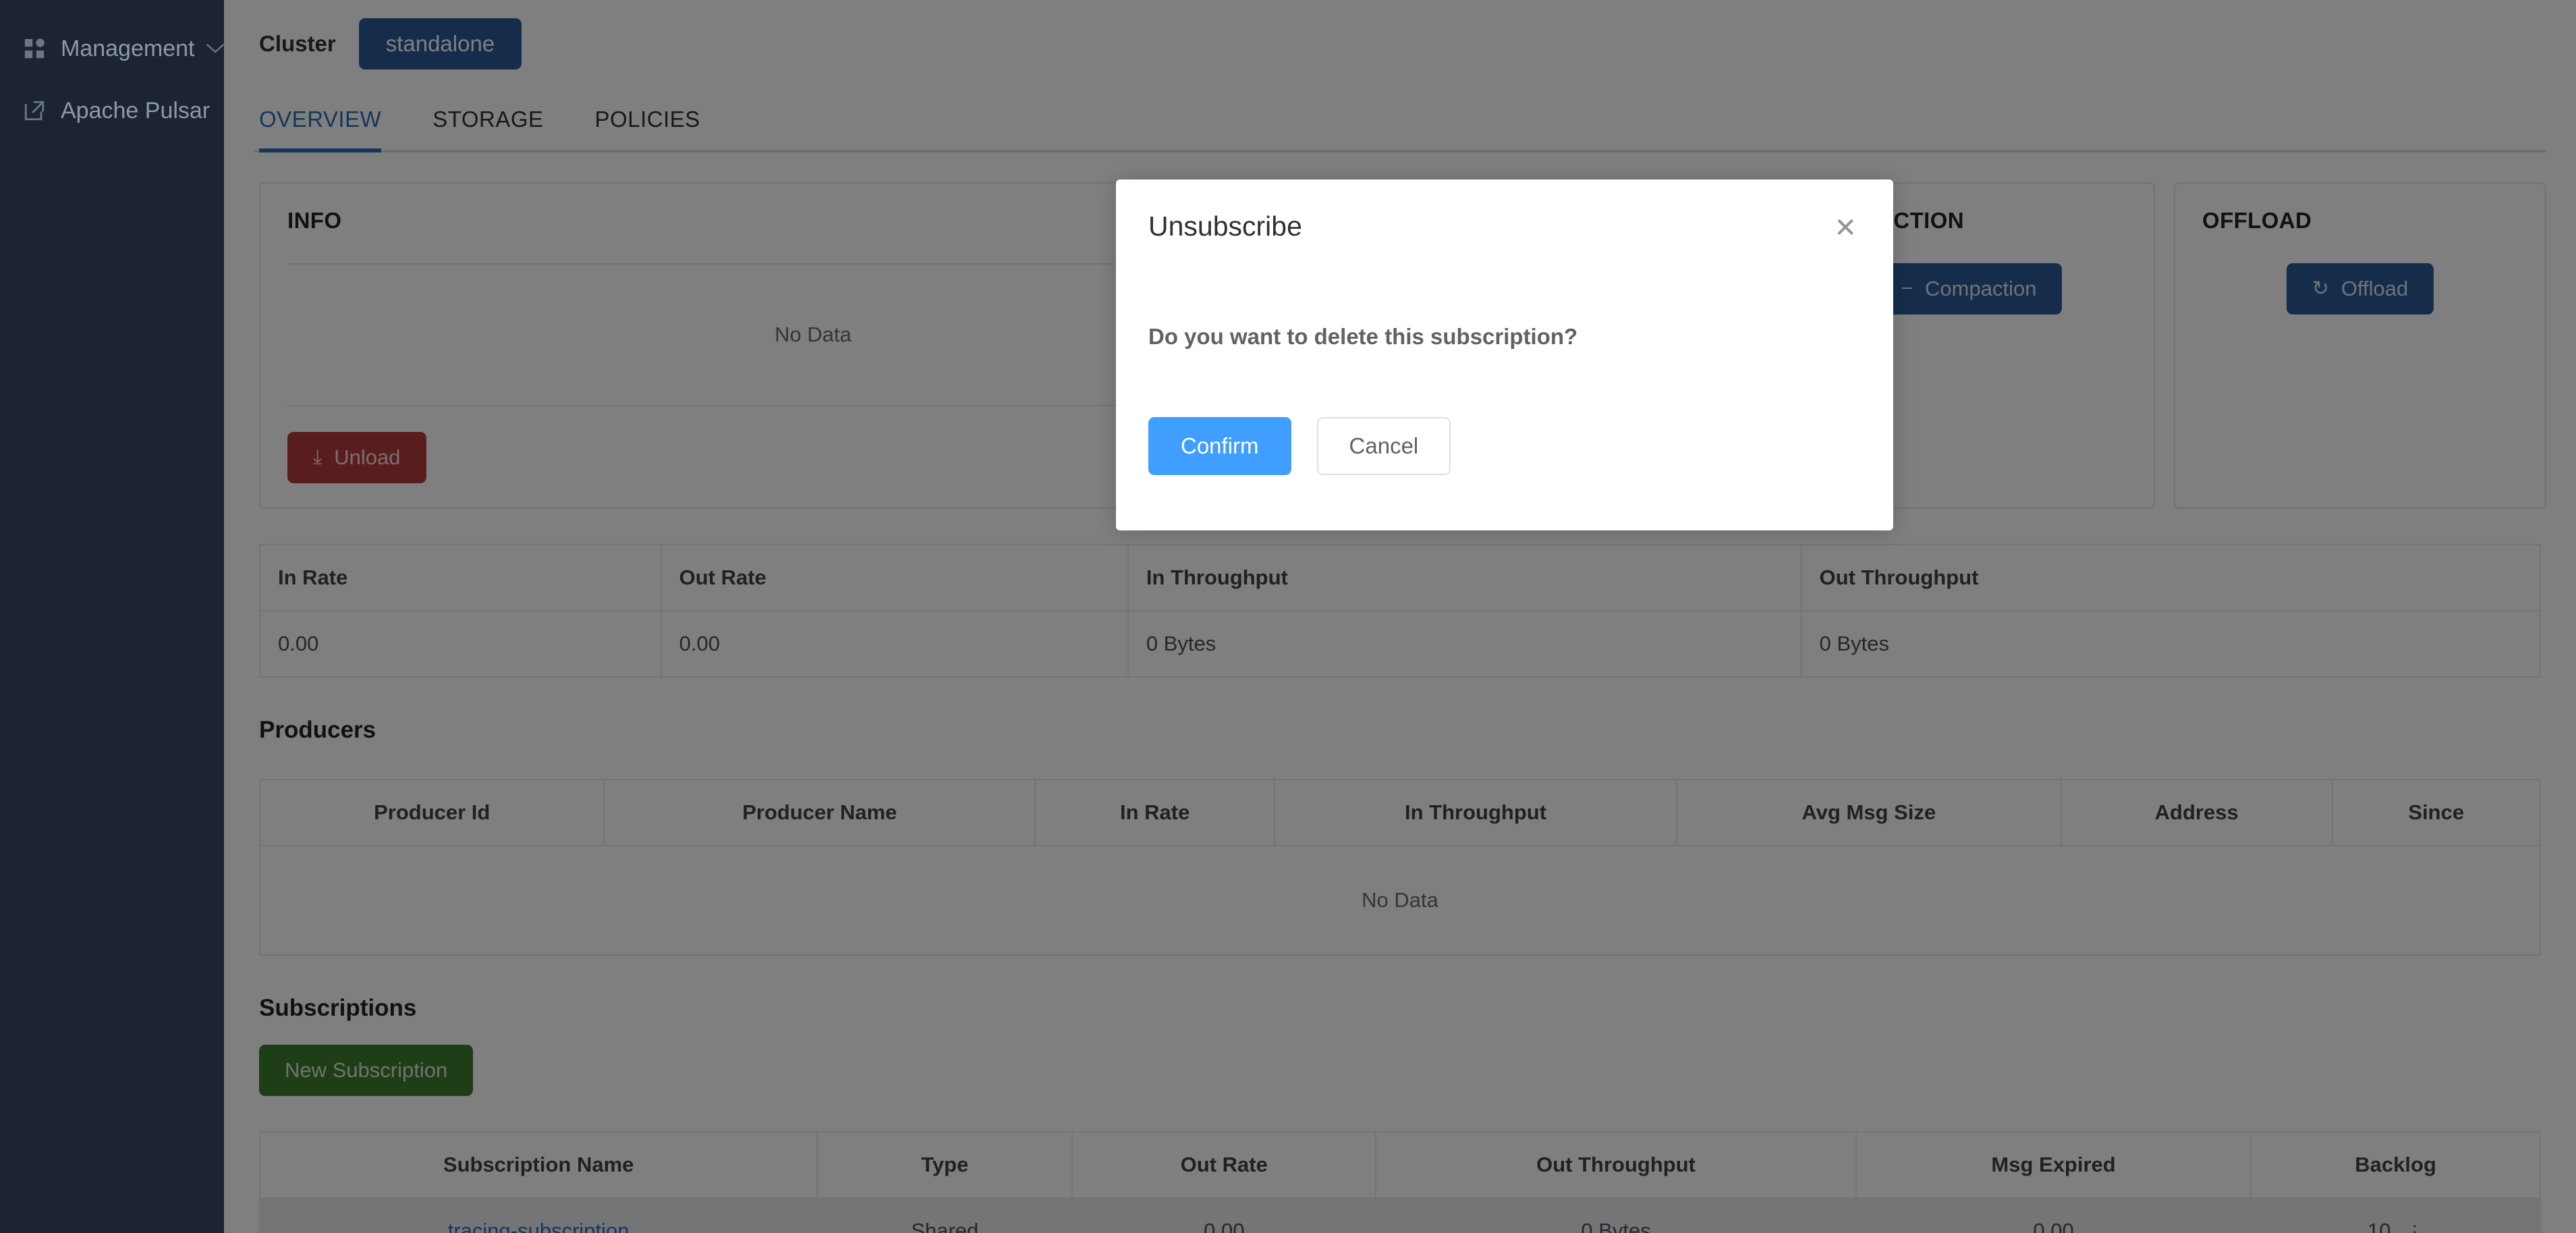 This screenshot has height=1233, width=2576. I want to click on sidebar-item-label: Apache Pulsar, so click(136, 110).